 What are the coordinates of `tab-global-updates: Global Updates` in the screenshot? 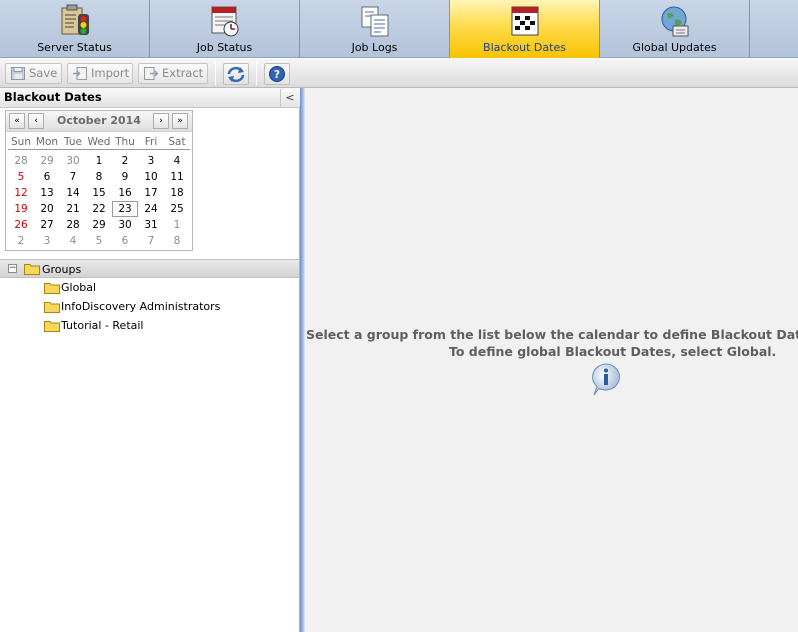 It's located at (675, 29).